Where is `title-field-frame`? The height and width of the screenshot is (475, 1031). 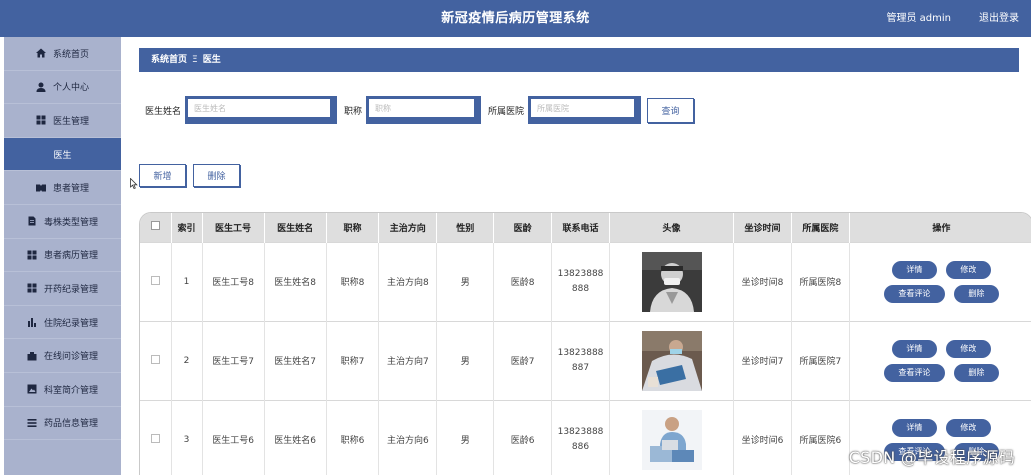
title-field-frame is located at coordinates (424, 110).